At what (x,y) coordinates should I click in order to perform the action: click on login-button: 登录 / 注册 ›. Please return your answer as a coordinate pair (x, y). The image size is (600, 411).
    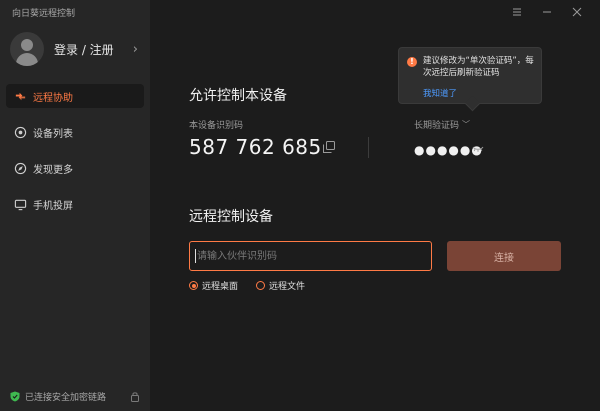
    Looking at the image, I should click on (75, 49).